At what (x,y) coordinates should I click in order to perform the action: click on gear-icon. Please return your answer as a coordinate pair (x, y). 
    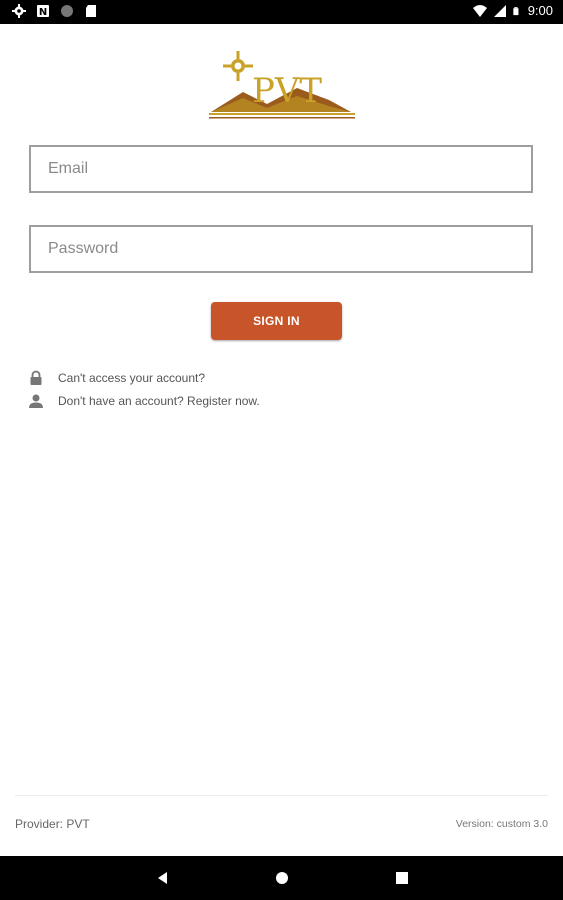
    Looking at the image, I should click on (19, 11).